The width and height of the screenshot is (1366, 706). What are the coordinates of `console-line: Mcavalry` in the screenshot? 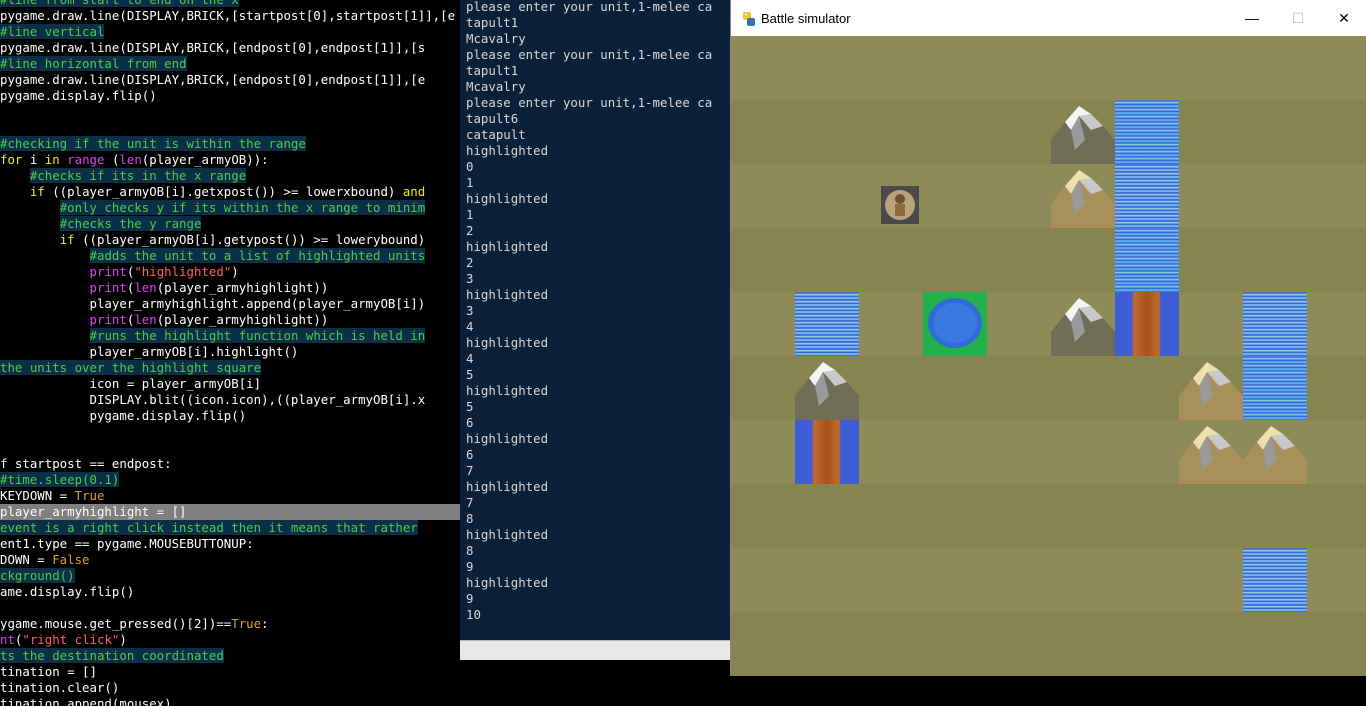 It's located at (496, 38).